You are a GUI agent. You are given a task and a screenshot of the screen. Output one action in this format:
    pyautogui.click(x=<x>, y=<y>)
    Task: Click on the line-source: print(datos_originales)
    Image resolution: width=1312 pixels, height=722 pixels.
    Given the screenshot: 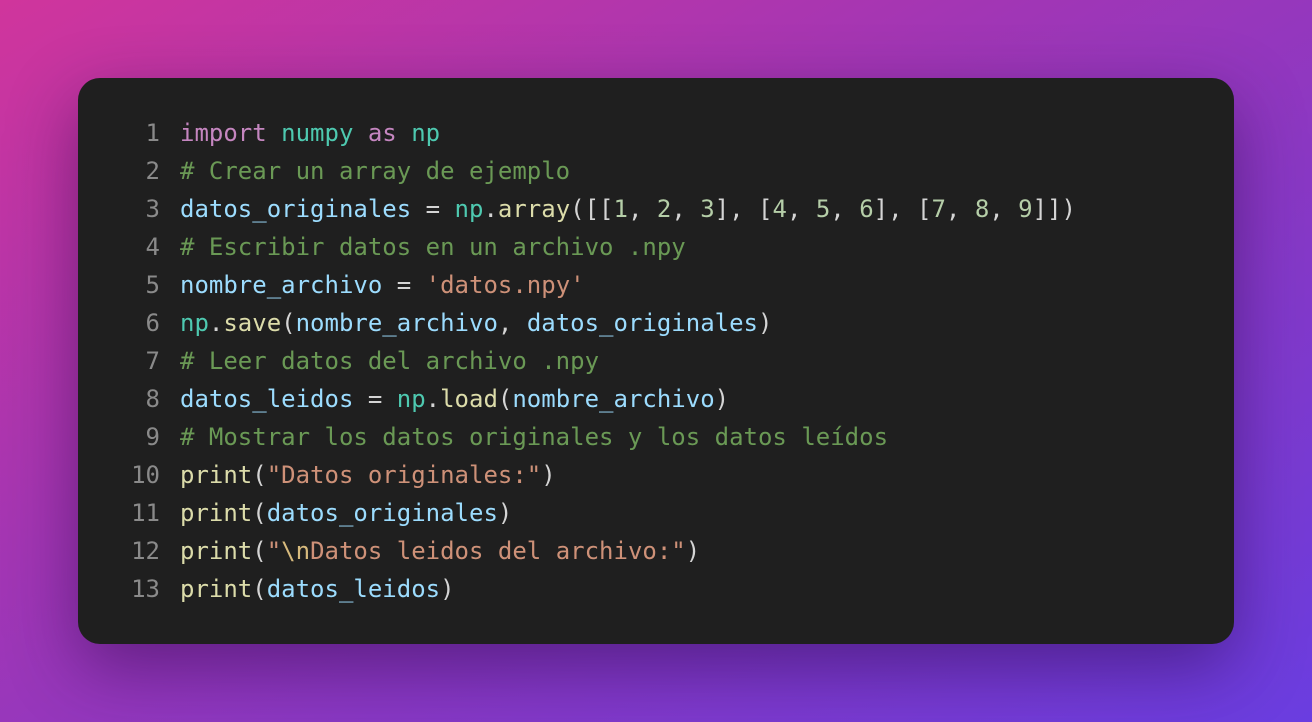 What is the action you would take?
    pyautogui.click(x=346, y=513)
    